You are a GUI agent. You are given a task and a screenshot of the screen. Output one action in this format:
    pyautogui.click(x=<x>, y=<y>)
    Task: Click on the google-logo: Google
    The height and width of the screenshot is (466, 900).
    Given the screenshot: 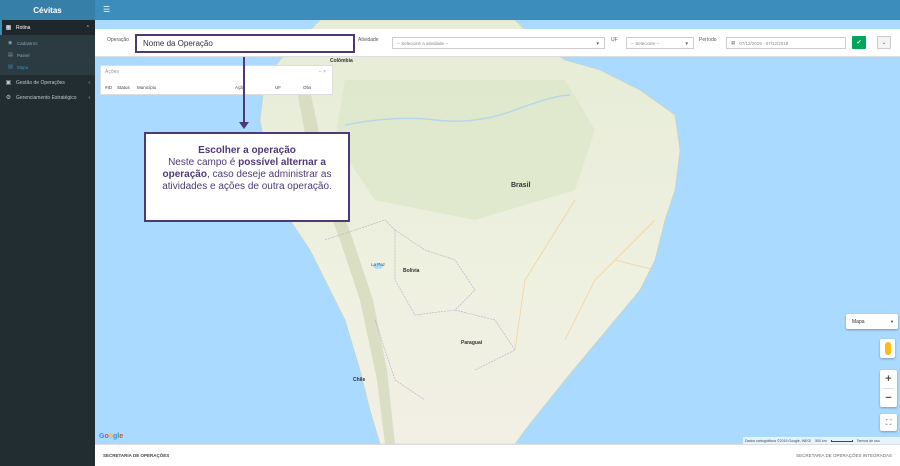 What is the action you would take?
    pyautogui.click(x=111, y=436)
    